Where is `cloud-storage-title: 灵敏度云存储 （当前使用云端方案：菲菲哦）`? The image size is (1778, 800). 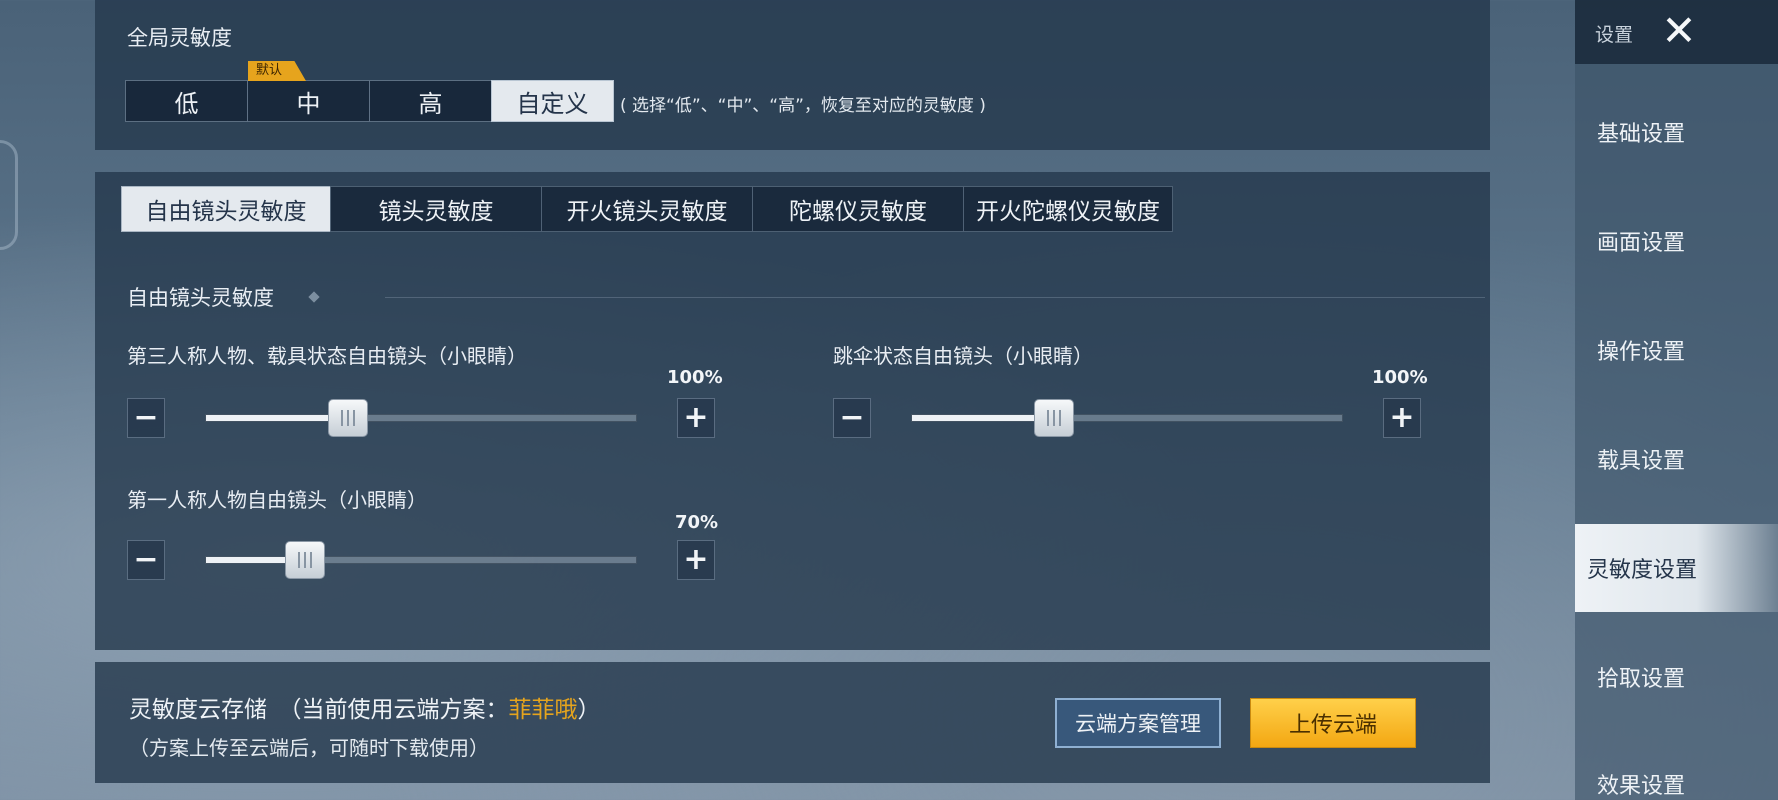
cloud-storage-title: 灵敏度云存储 （当前使用云端方案：菲菲哦） is located at coordinates (365, 707).